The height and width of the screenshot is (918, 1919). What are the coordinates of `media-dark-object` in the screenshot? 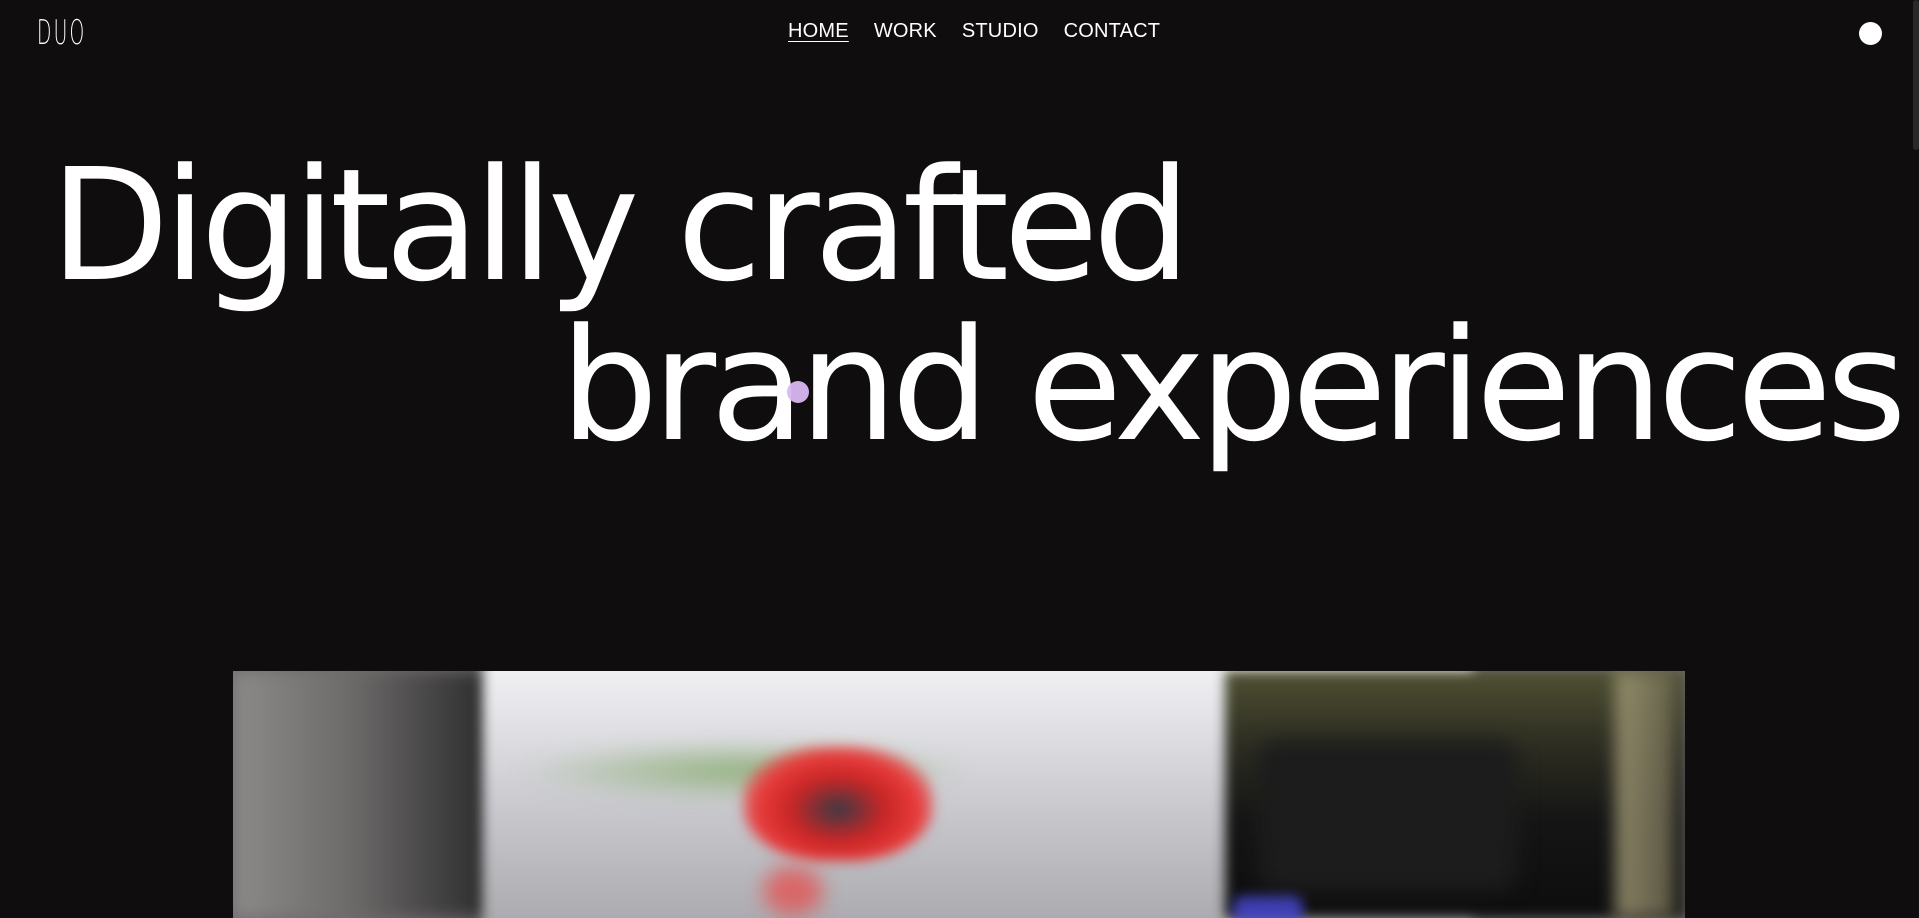 It's located at (1388, 816).